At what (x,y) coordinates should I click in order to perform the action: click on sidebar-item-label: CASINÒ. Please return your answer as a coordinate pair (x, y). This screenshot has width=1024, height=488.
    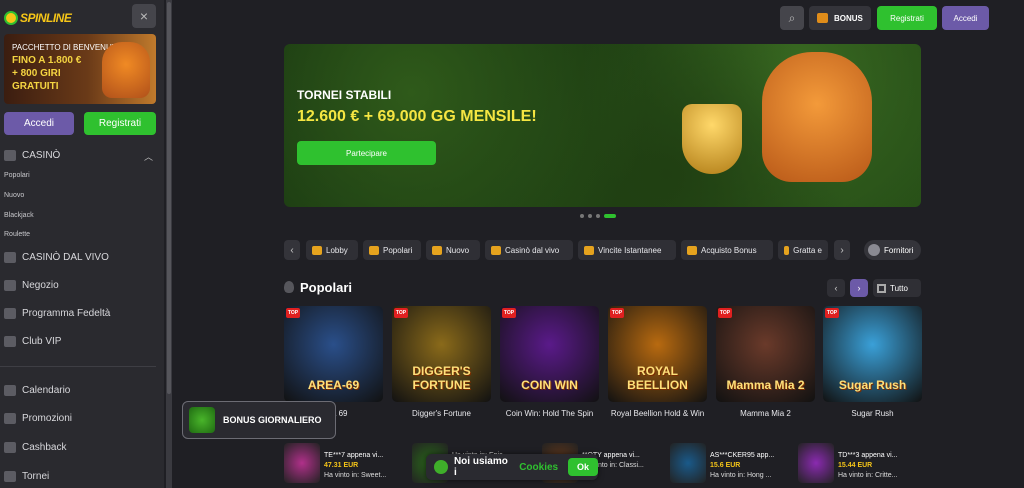
    Looking at the image, I should click on (41, 155).